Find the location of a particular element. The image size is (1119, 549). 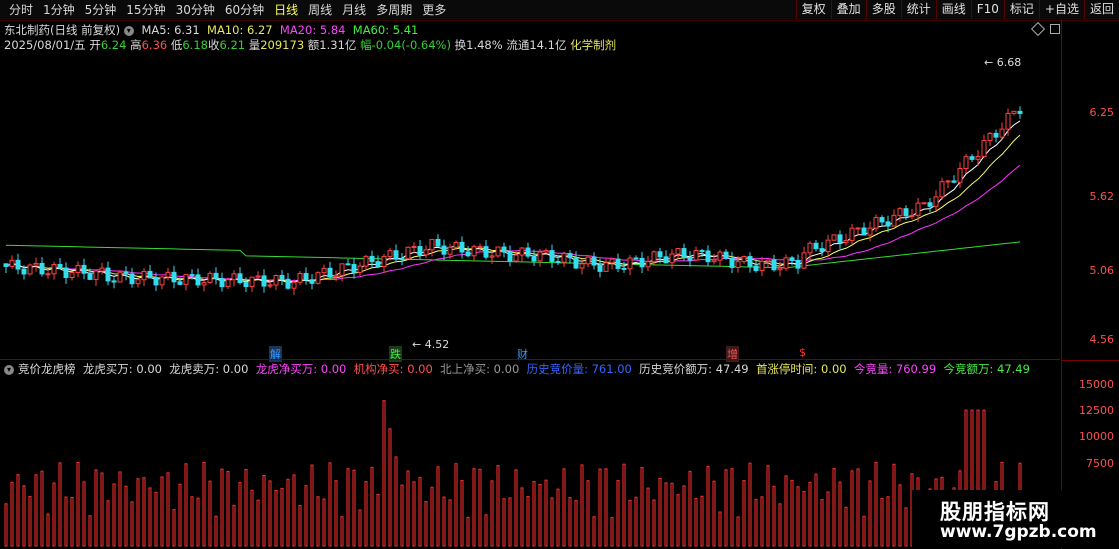

multi-stock-button: 多股 is located at coordinates (883, 9).